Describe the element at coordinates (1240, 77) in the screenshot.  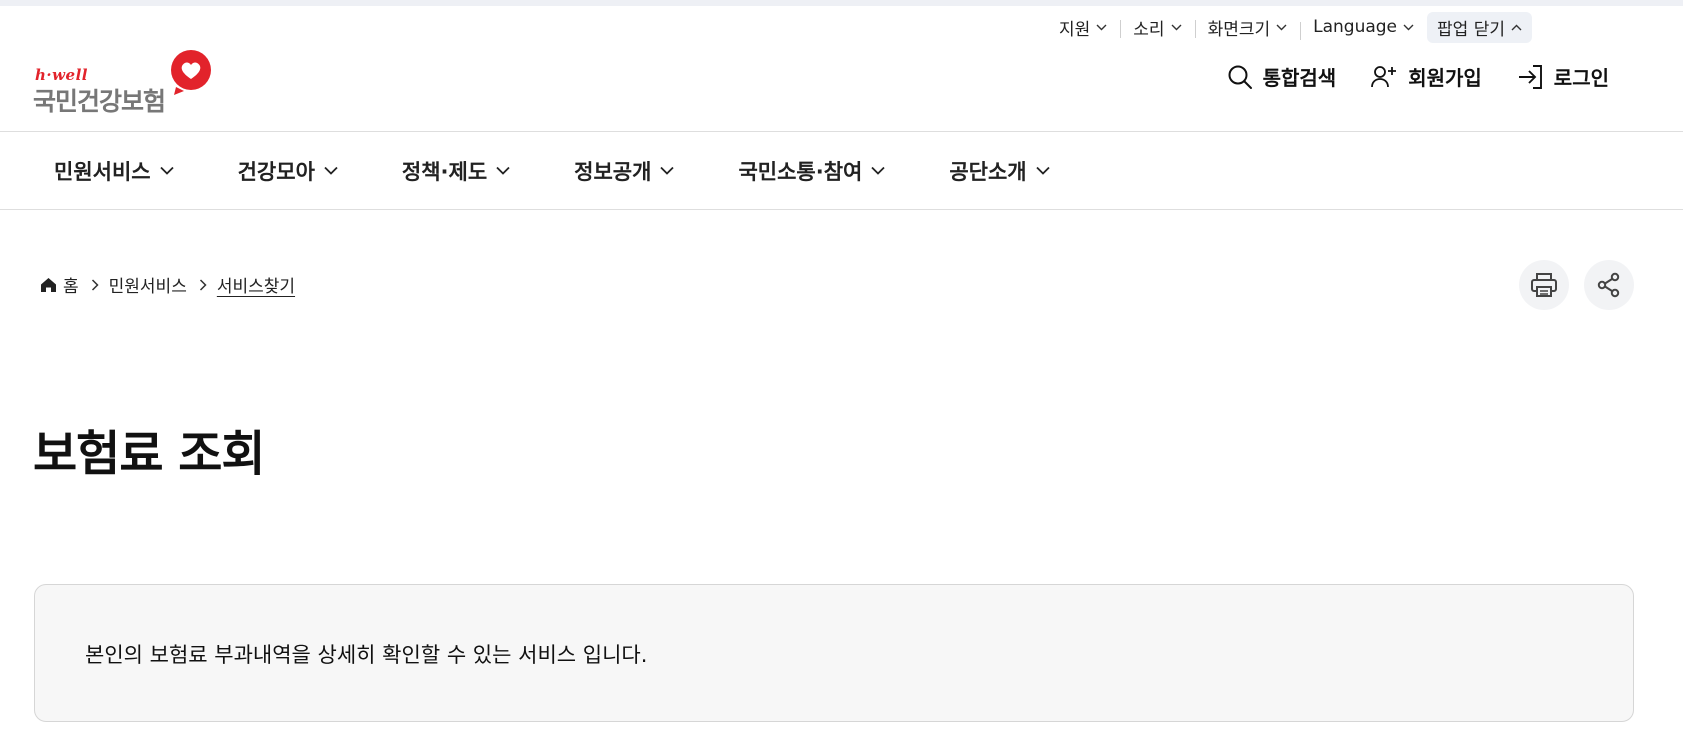
I see `search-icon` at that location.